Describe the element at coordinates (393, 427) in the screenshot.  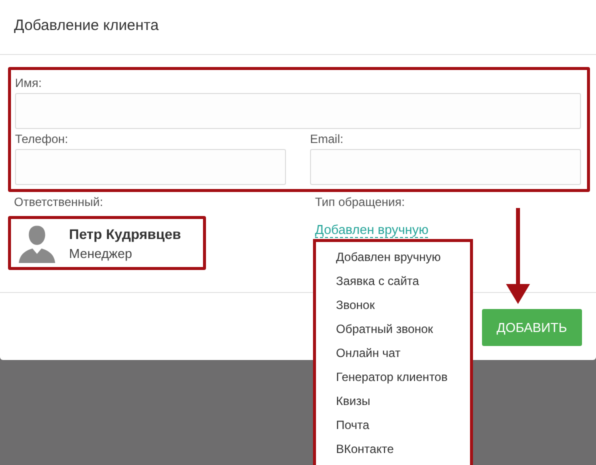
I see `dropdown-item: Почта` at that location.